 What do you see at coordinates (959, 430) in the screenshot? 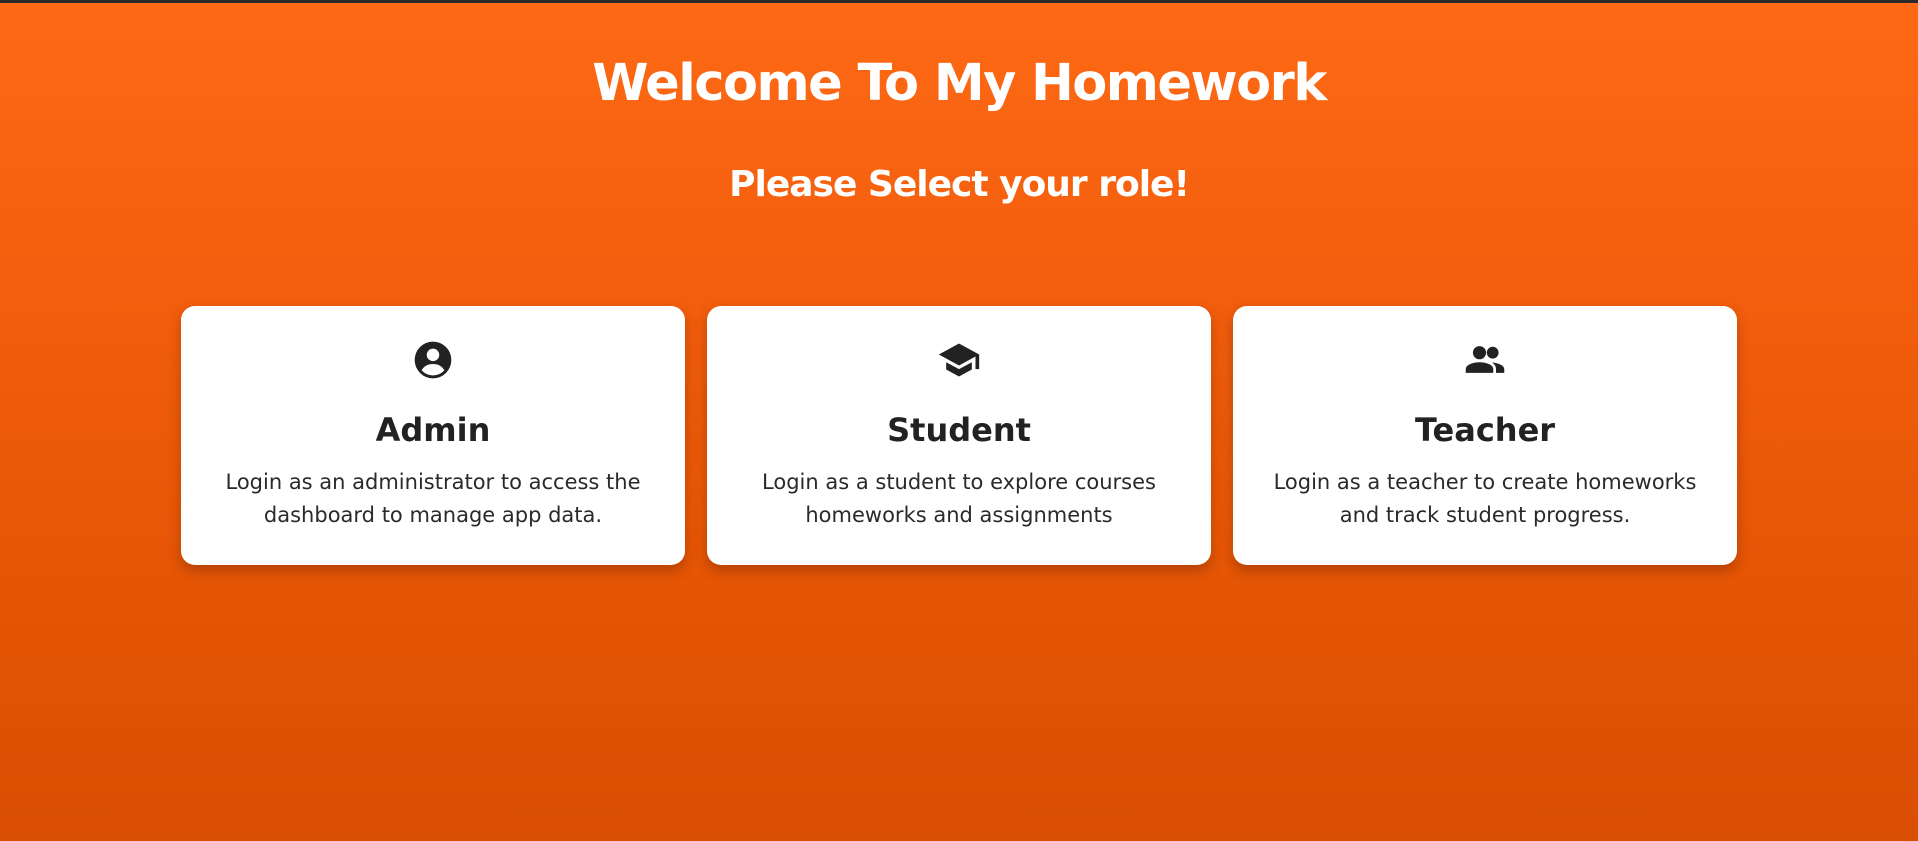
I see `role-name-student: Student` at bounding box center [959, 430].